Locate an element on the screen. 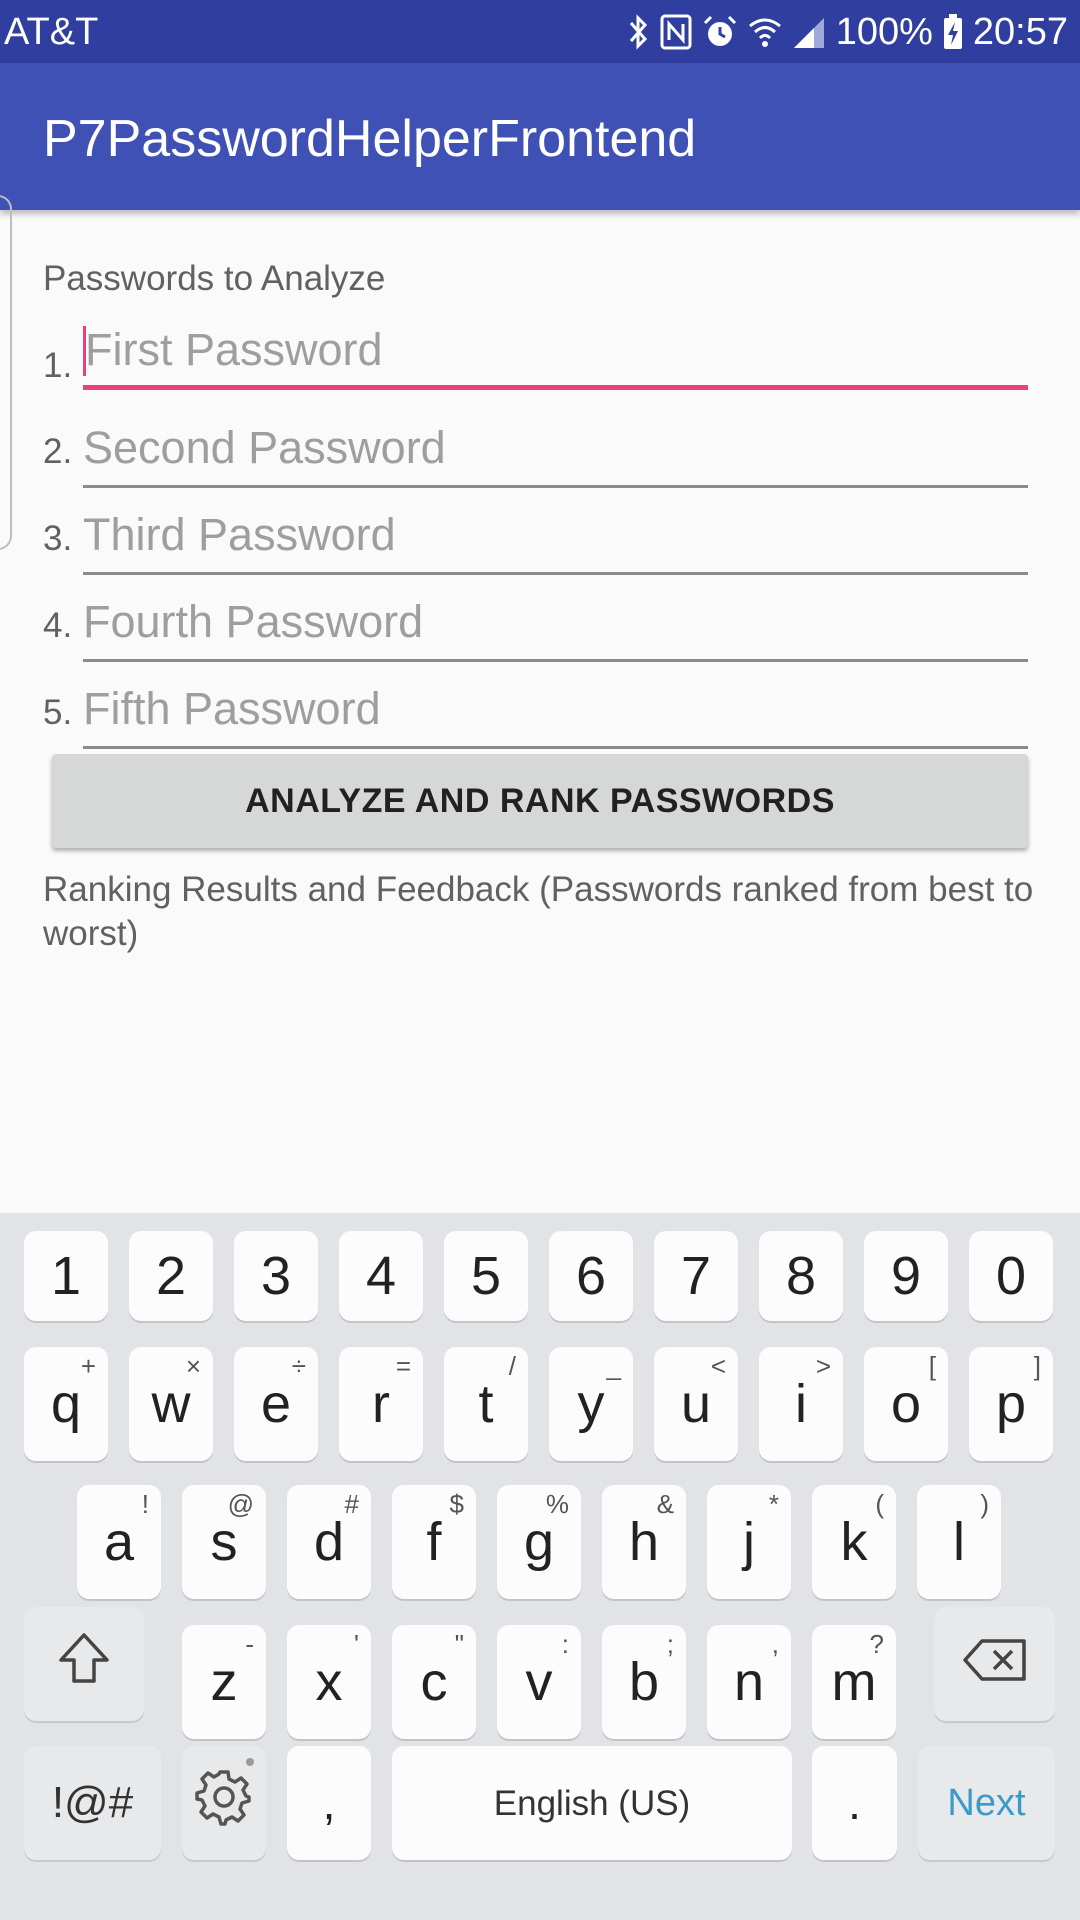  battery-percent: 100% is located at coordinates (884, 31).